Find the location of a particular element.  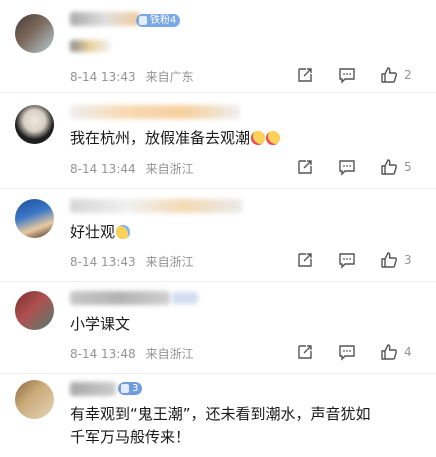

comment-text: 有幸观到“鬼王潮”，还未看到潮水，声音犹如 is located at coordinates (220, 414).